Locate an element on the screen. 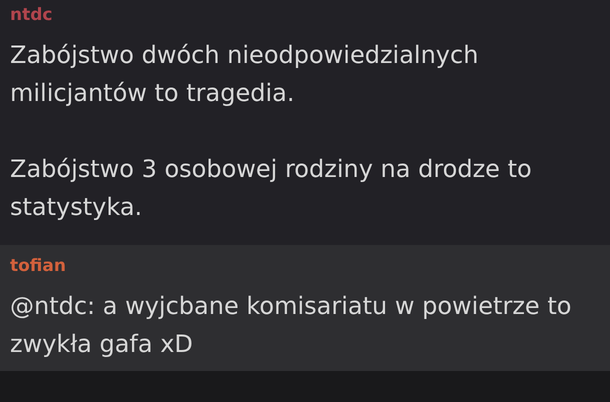  comment-author: ntdc is located at coordinates (305, 15).